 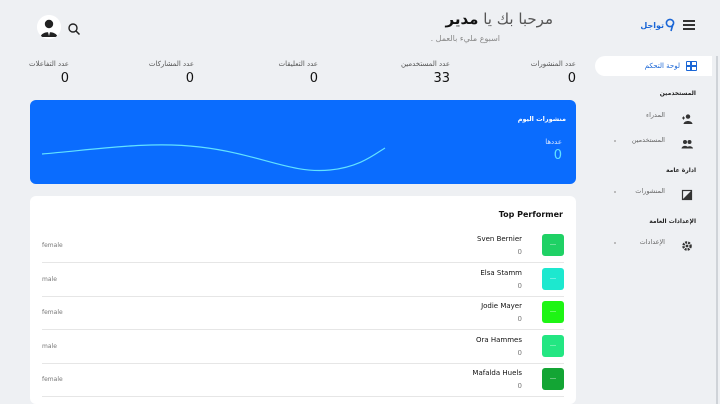 What do you see at coordinates (655, 115) in the screenshot?
I see `sidebar-item-label: المدراء` at bounding box center [655, 115].